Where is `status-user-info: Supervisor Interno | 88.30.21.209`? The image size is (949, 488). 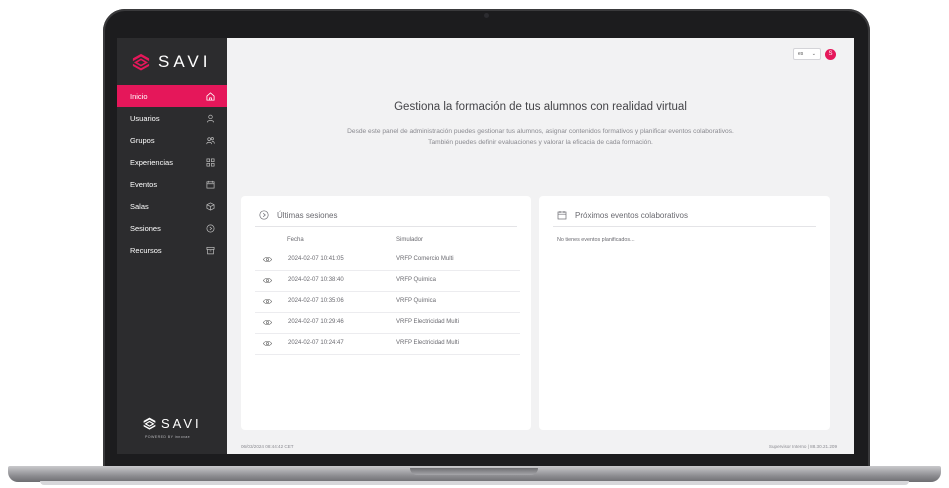
status-user-info: Supervisor Interno | 88.30.21.209 is located at coordinates (802, 446).